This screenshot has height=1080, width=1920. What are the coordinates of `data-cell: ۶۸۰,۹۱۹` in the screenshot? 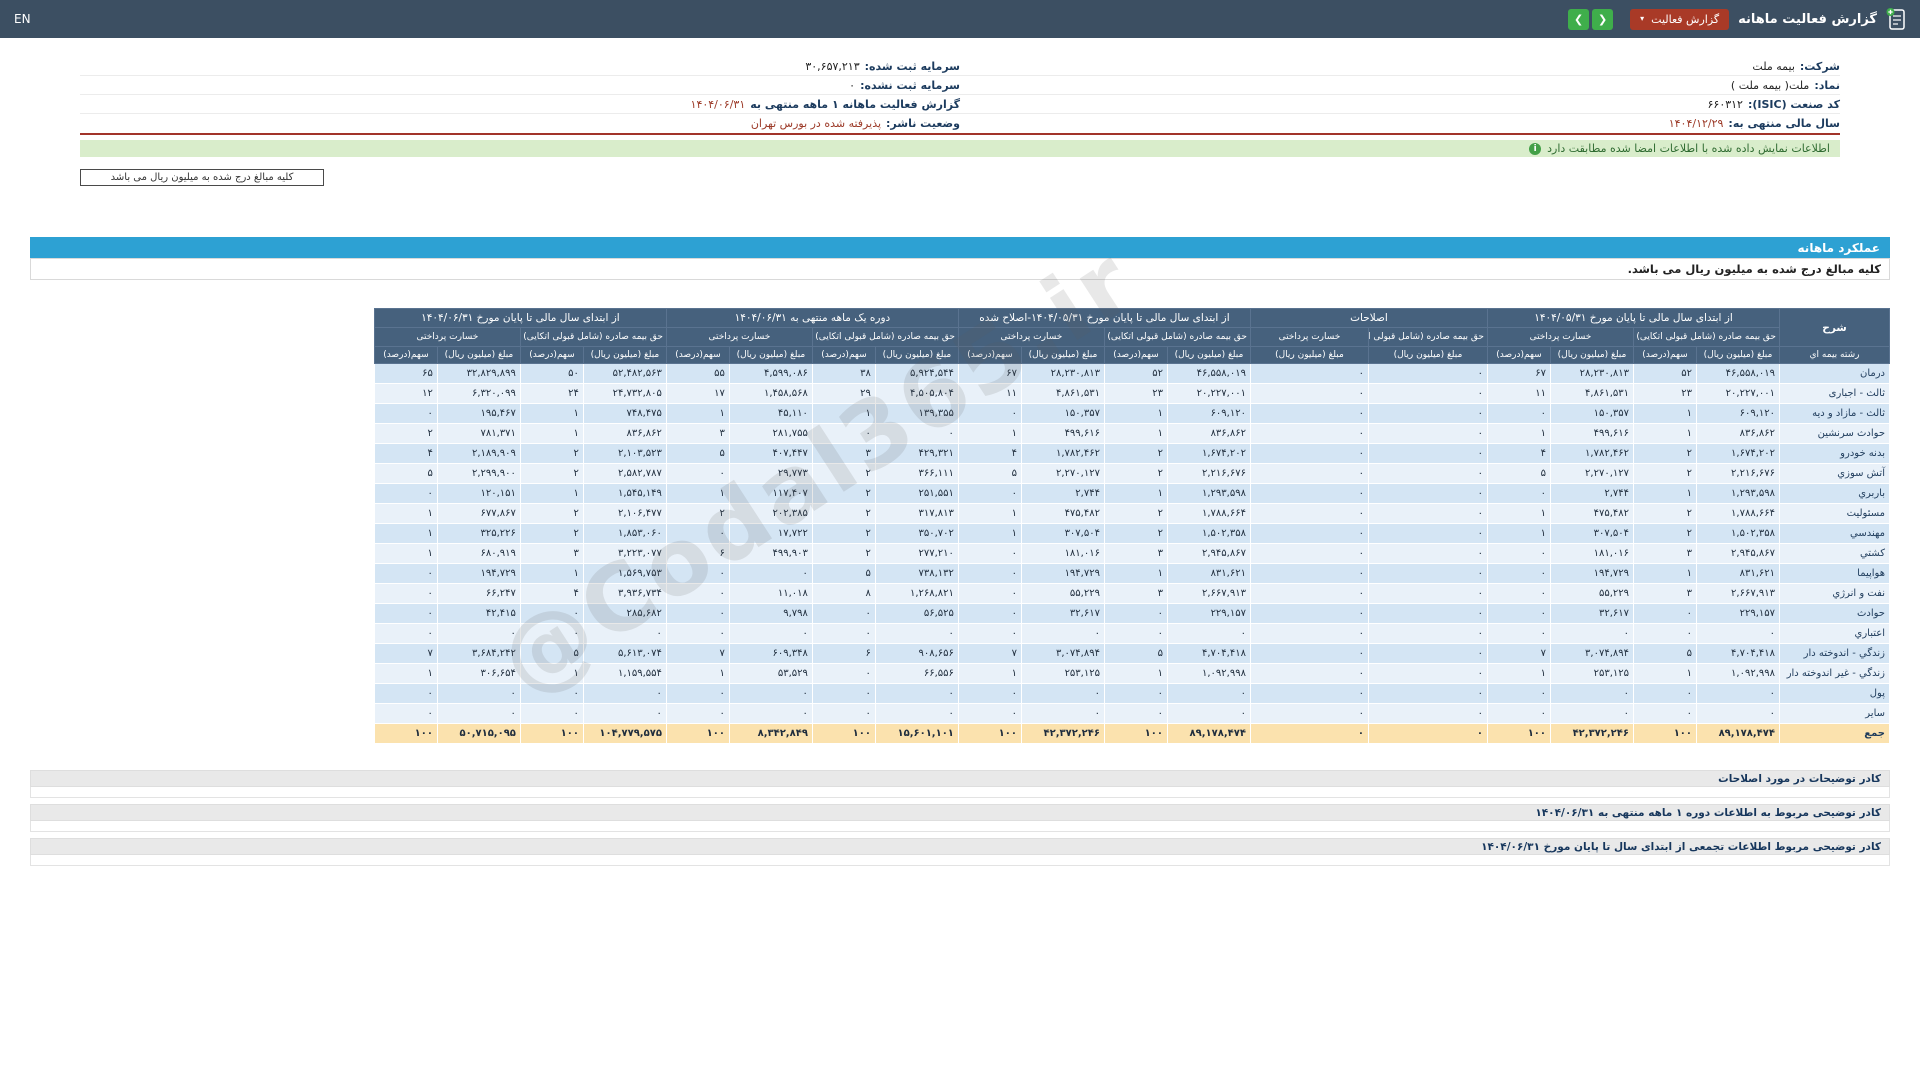 It's located at (478, 553).